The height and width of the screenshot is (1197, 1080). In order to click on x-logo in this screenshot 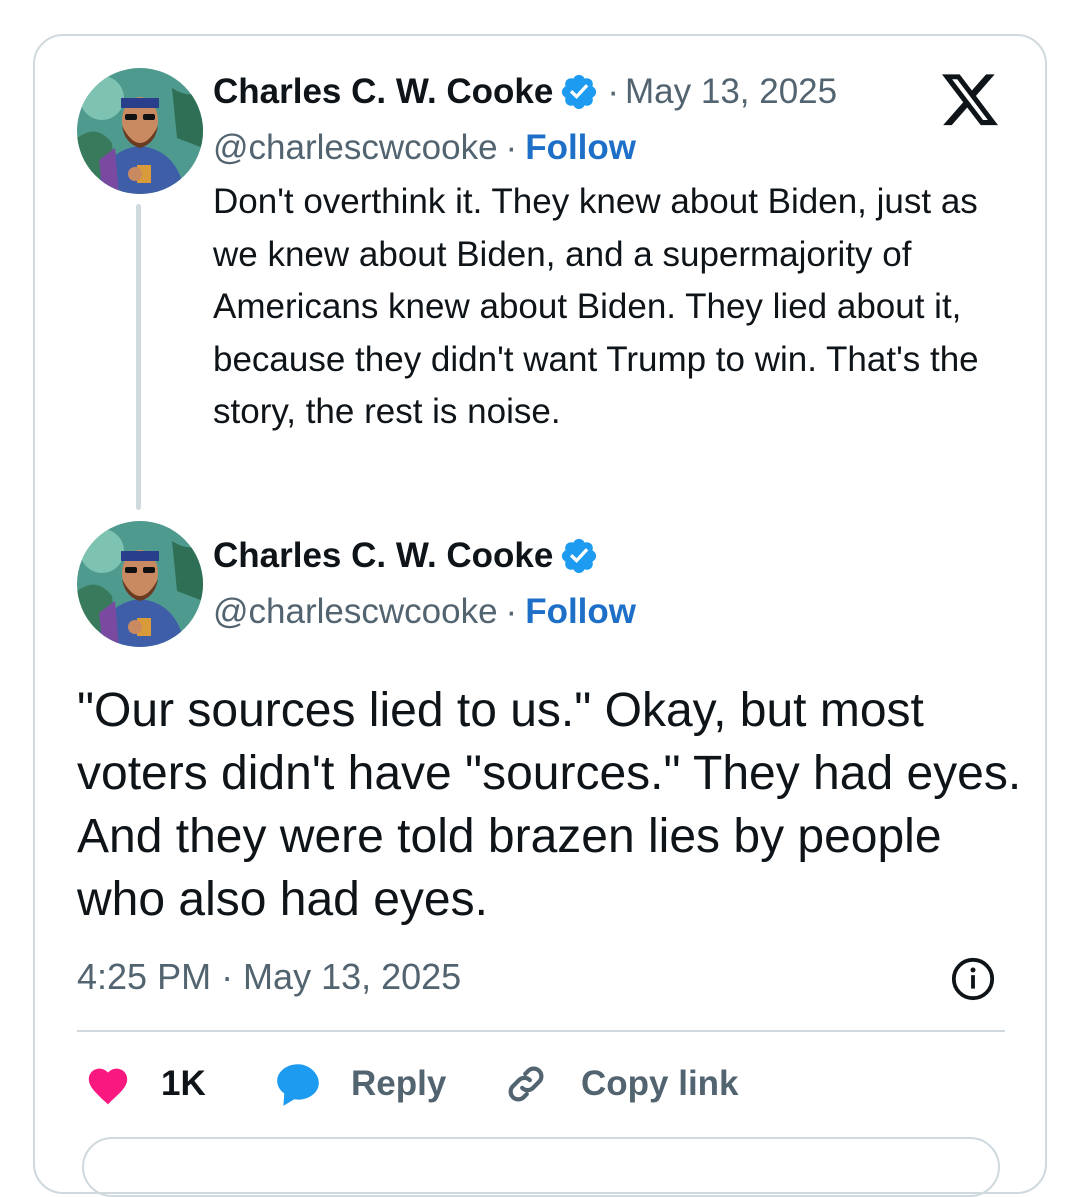, I will do `click(971, 103)`.